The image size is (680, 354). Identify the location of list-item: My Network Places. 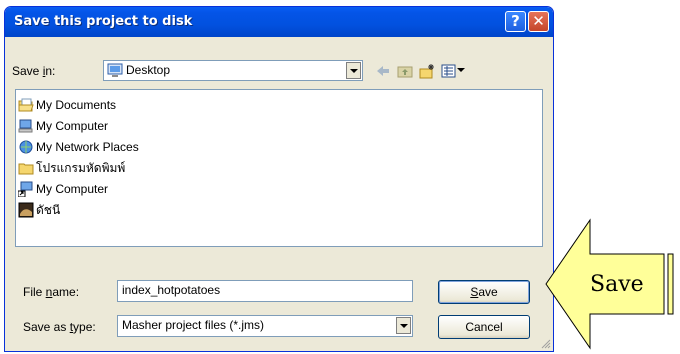
(78, 147).